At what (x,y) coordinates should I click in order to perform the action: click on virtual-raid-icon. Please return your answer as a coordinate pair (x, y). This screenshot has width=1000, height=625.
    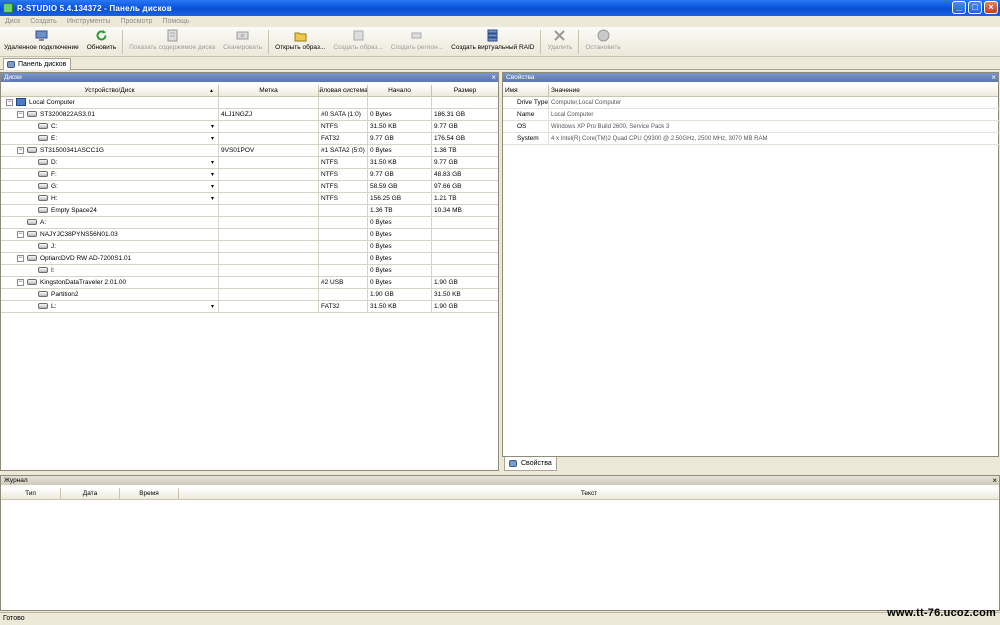
    Looking at the image, I should click on (492, 35).